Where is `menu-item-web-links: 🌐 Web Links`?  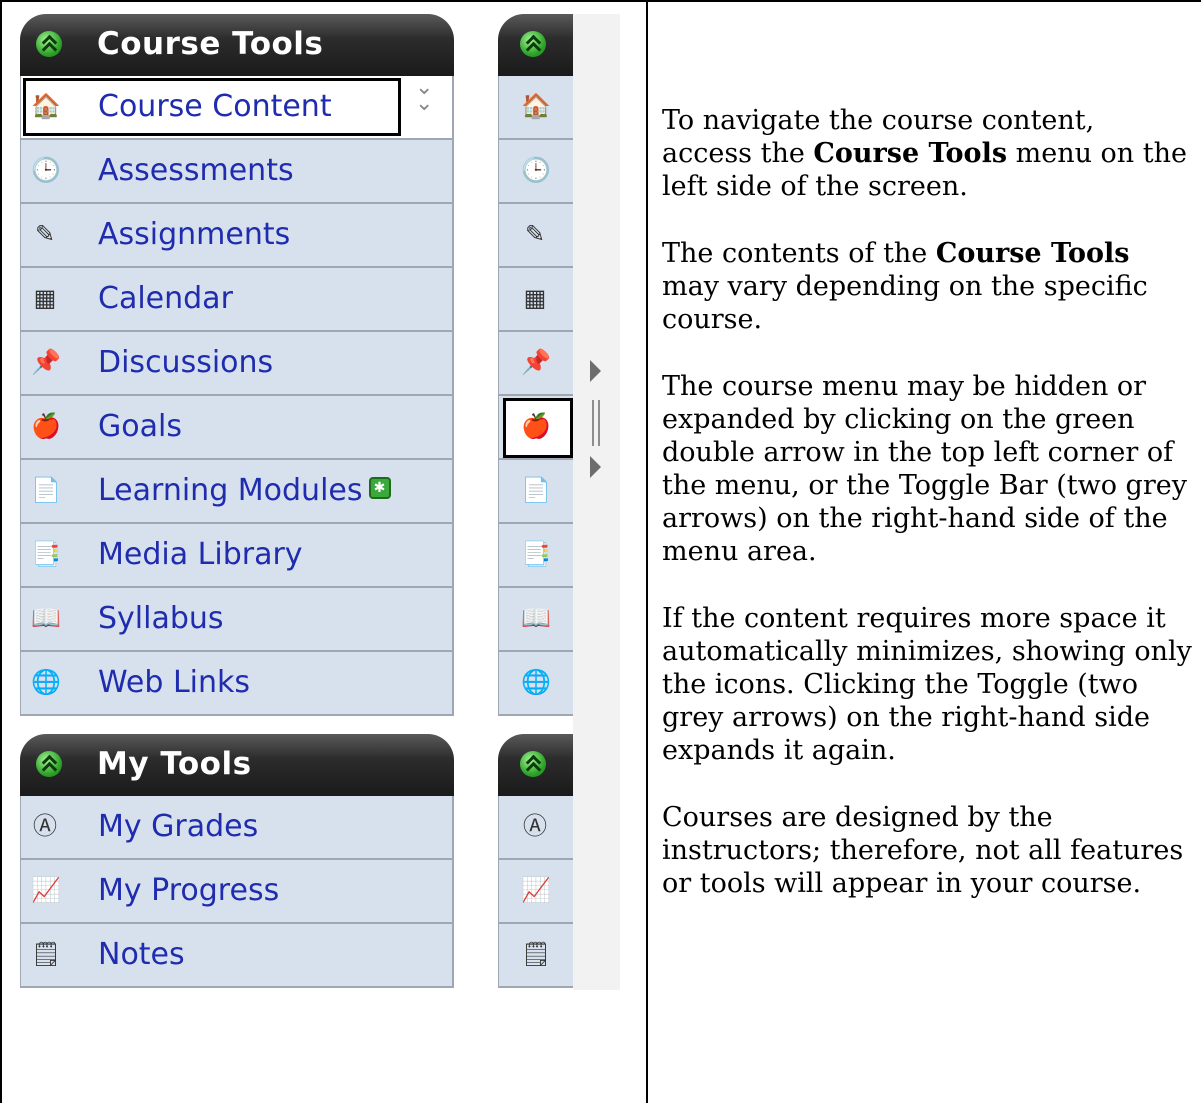 menu-item-web-links: 🌐 Web Links is located at coordinates (237, 684).